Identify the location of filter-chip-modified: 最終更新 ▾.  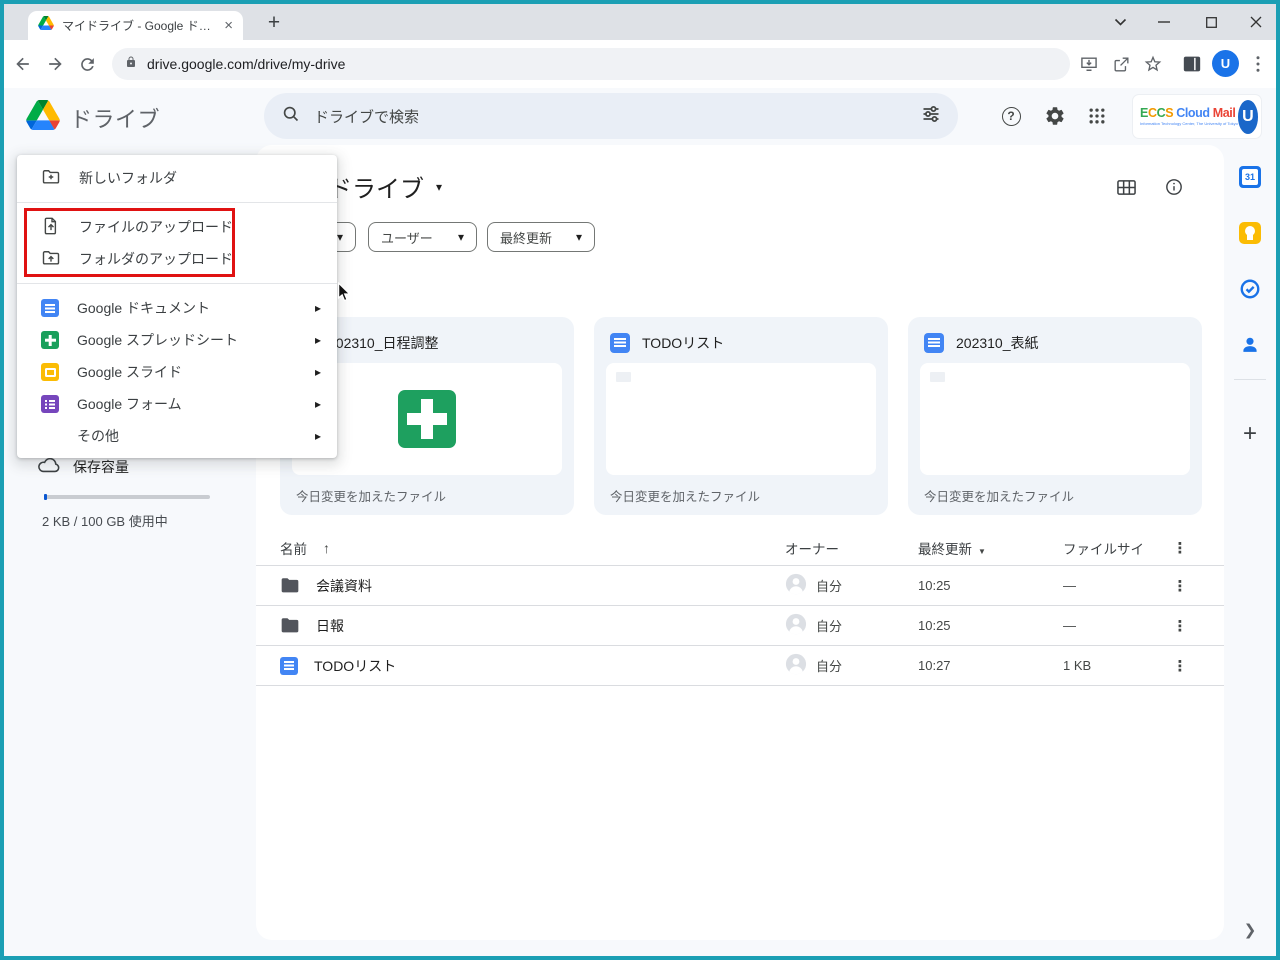
(541, 237).